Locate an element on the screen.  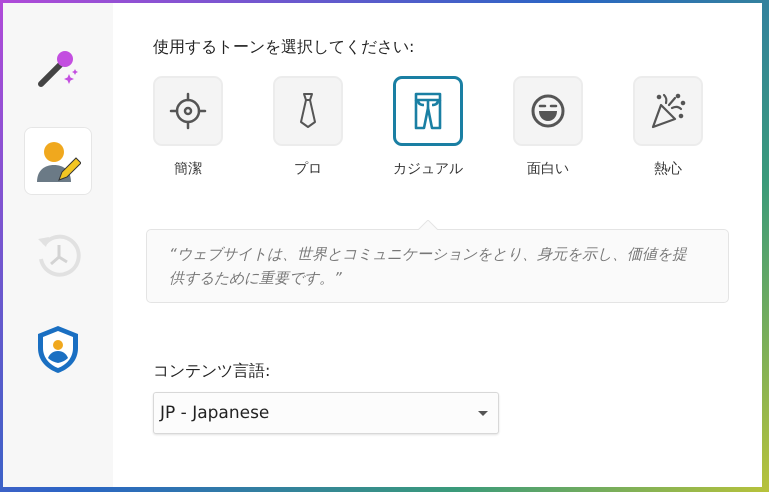
tone-option: 簡潔 is located at coordinates (188, 127).